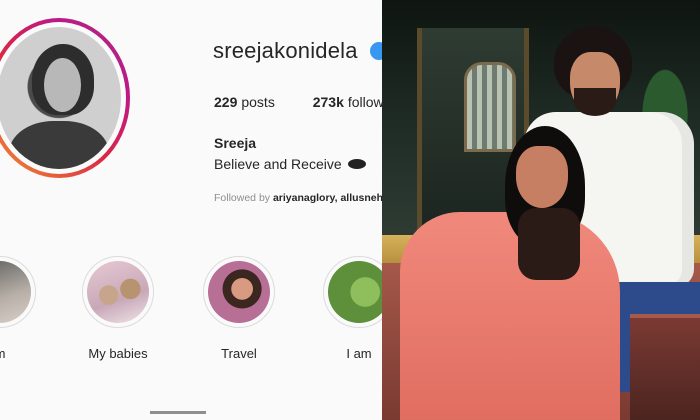 The height and width of the screenshot is (420, 700). What do you see at coordinates (178, 412) in the screenshot?
I see `highlights-scroll-indicator` at bounding box center [178, 412].